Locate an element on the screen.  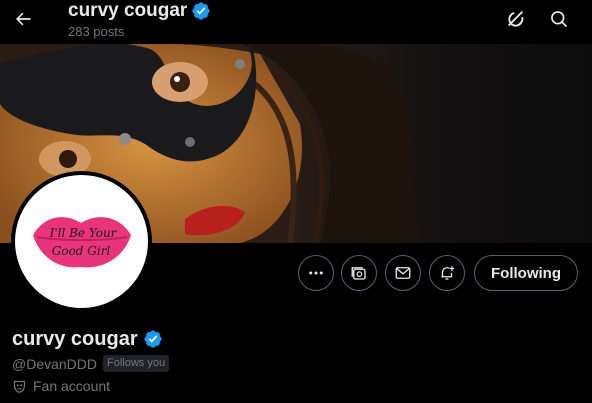
notify-button is located at coordinates (447, 273).